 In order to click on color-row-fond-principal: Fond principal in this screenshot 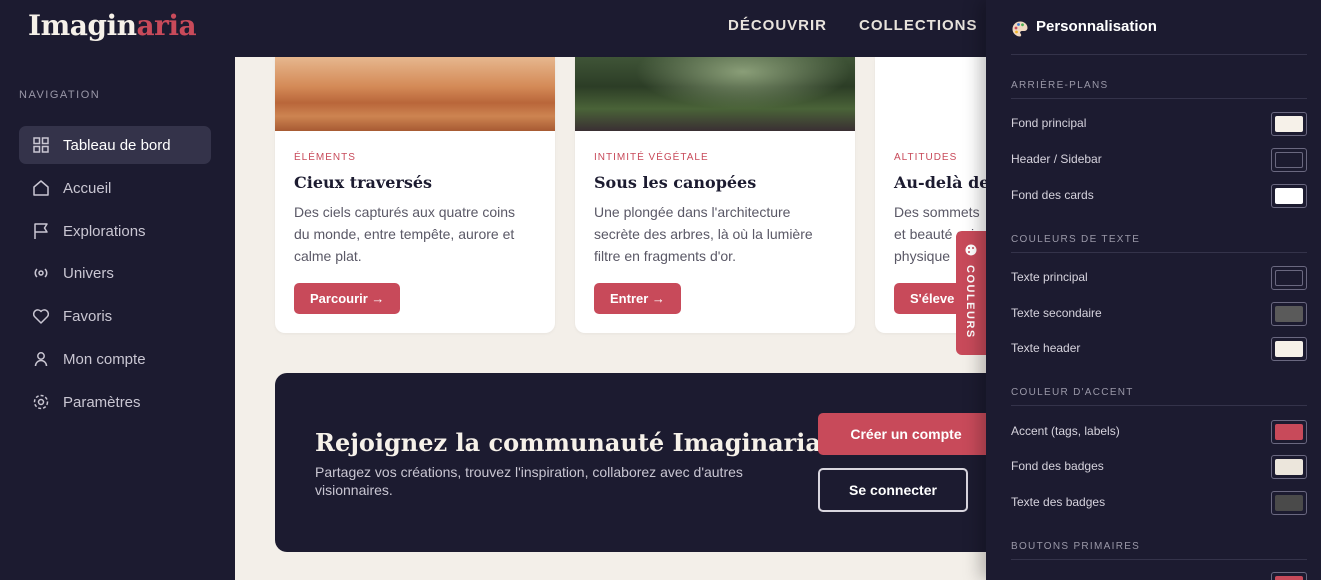, I will do `click(1159, 124)`.